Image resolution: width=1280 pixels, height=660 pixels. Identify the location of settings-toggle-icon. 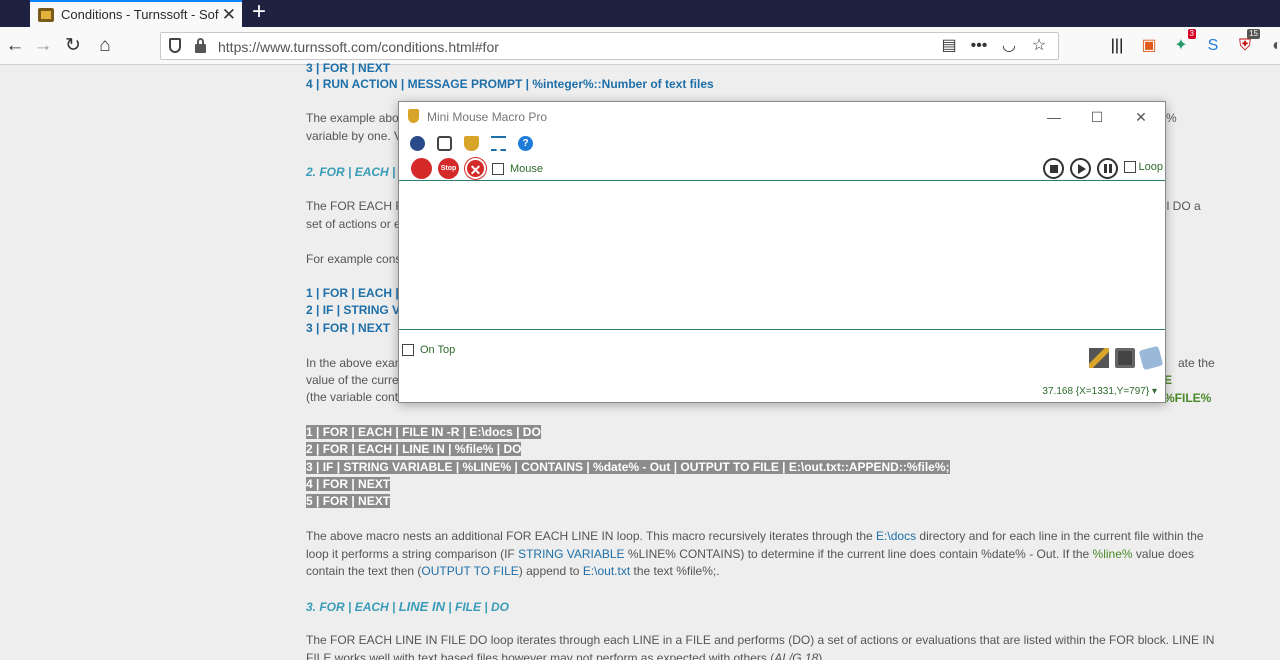
(444, 143).